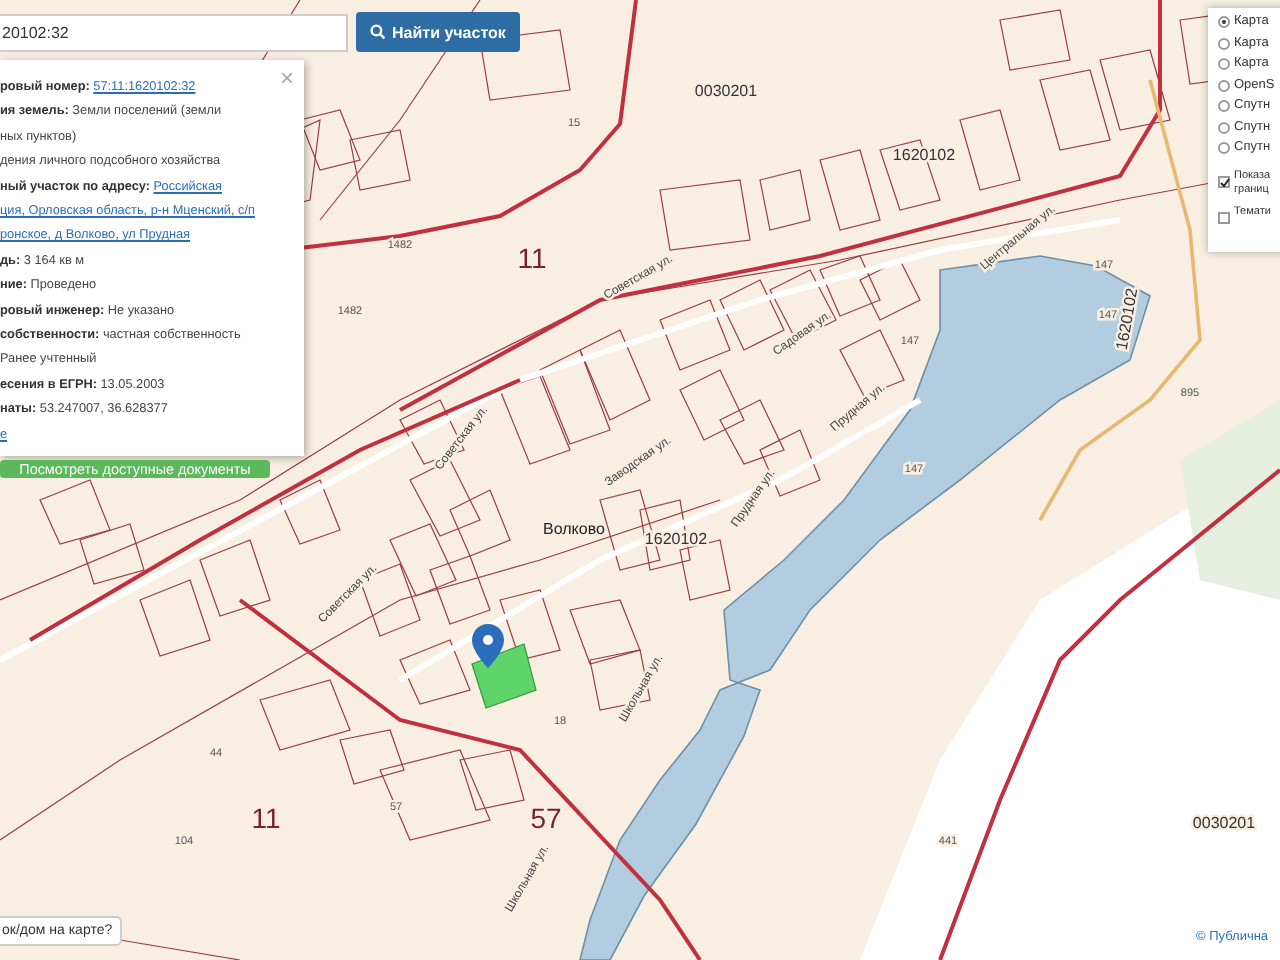  What do you see at coordinates (574, 529) in the screenshot?
I see `map-label: Волково` at bounding box center [574, 529].